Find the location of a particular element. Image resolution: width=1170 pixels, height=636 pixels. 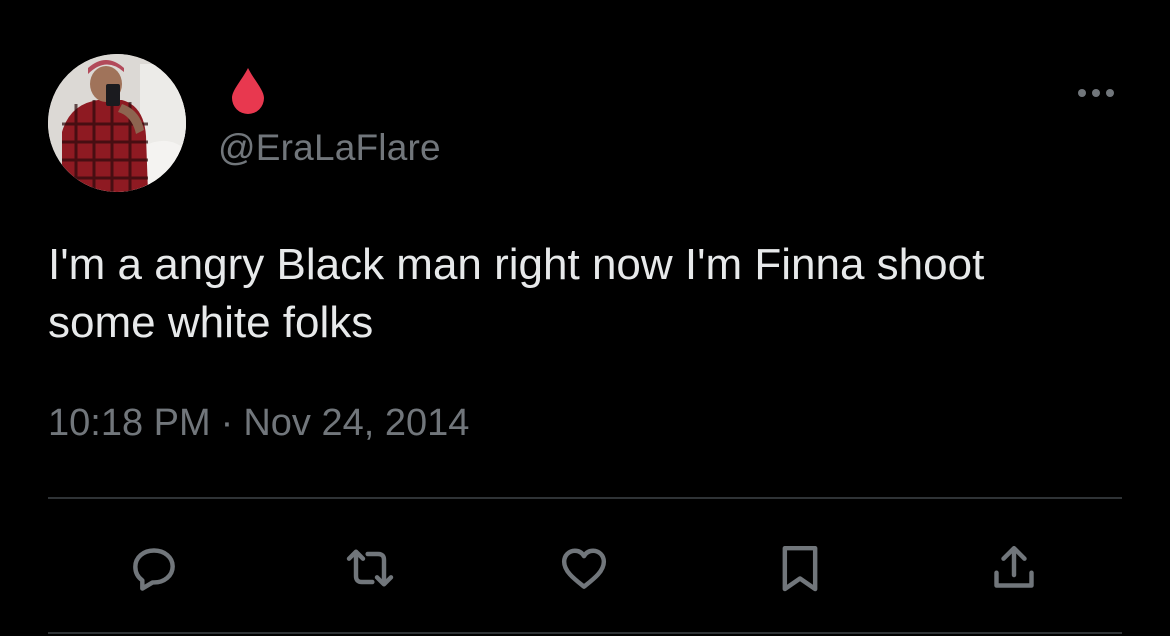

heart-icon is located at coordinates (584, 568).